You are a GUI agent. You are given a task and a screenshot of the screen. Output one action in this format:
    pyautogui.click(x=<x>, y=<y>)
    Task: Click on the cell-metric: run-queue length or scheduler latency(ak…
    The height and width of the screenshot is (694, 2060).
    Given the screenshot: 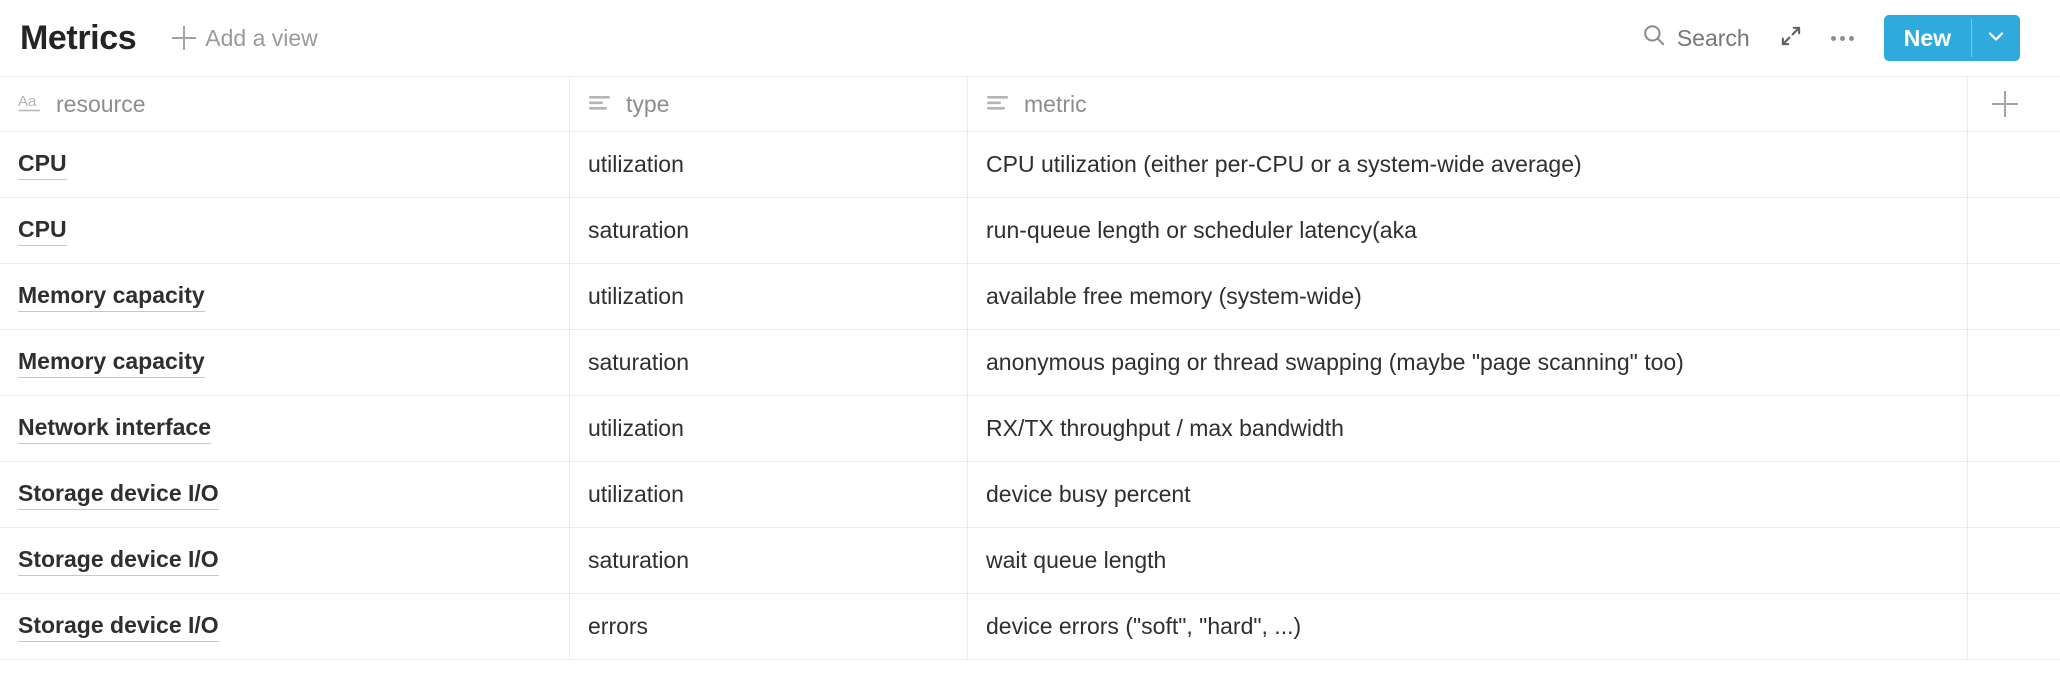 What is the action you would take?
    pyautogui.click(x=1468, y=230)
    